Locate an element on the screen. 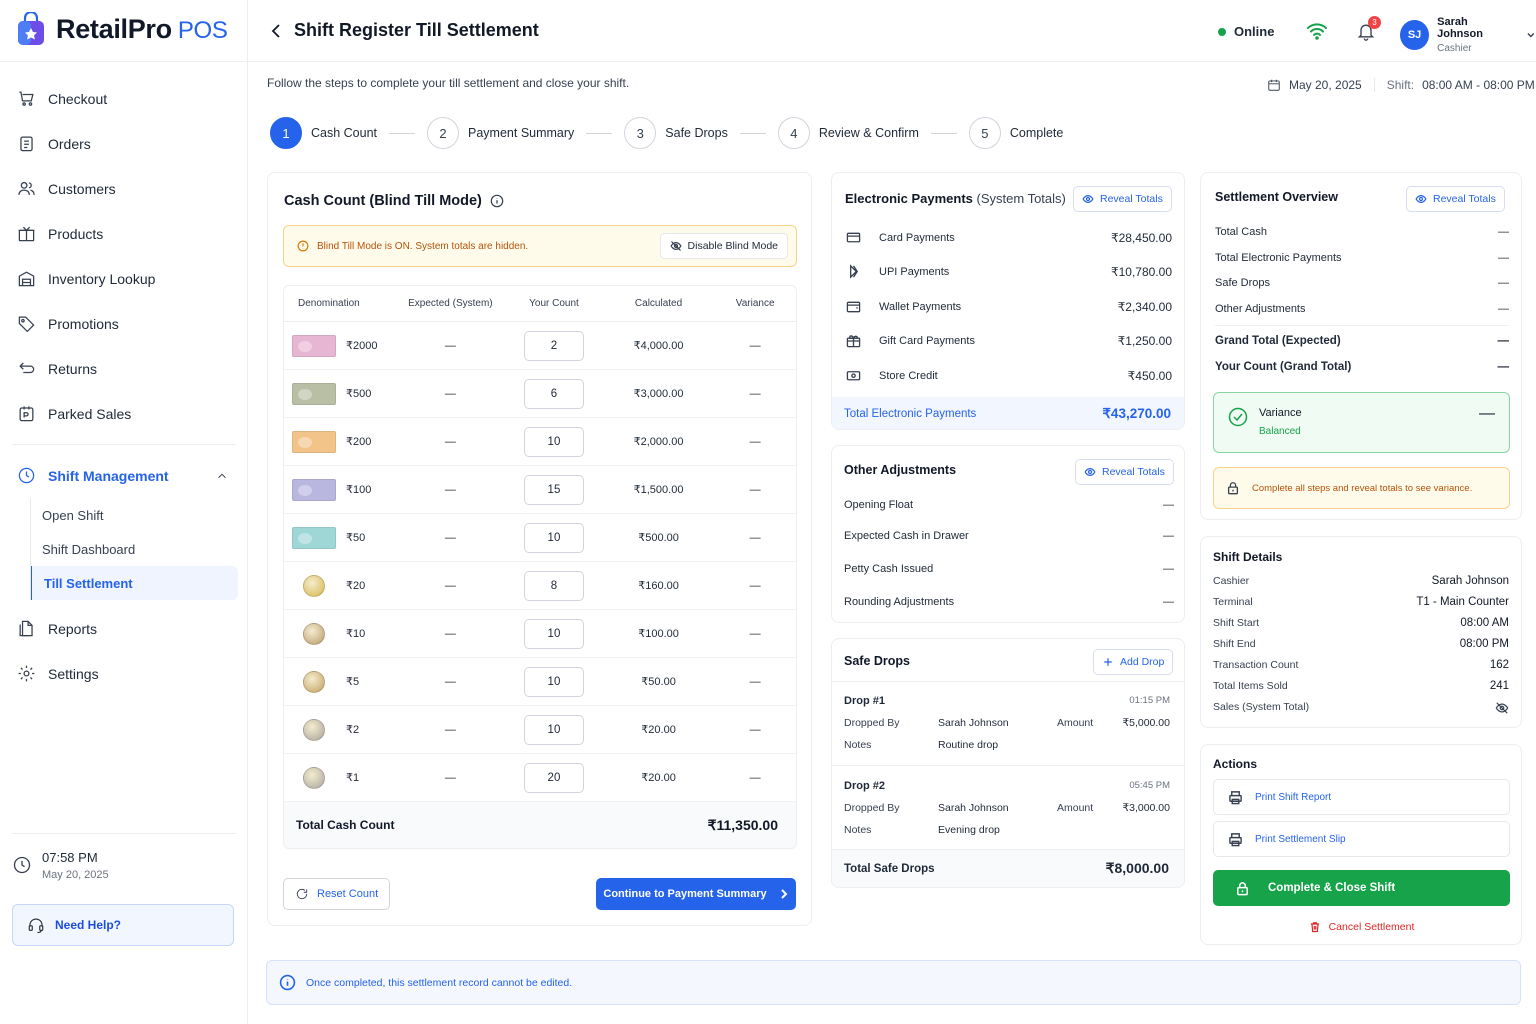  sidebar-group-shift-management: Shift Management is located at coordinates (124, 475).